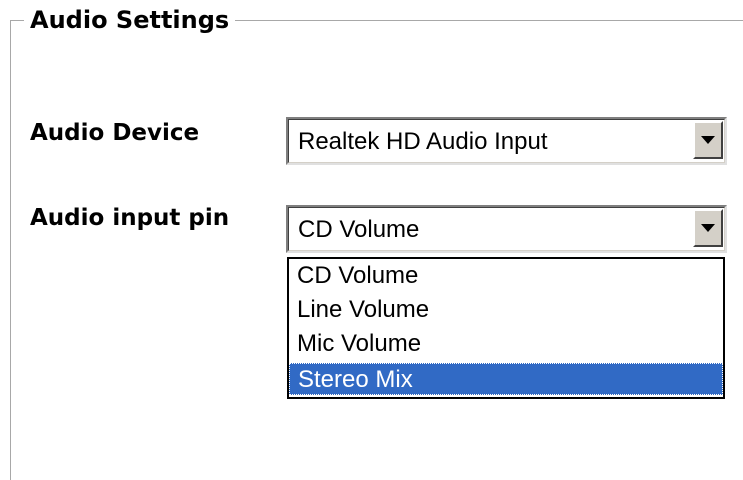 This screenshot has height=480, width=743. What do you see at coordinates (359, 229) in the screenshot?
I see `audio-input-pin-value: CD Volume` at bounding box center [359, 229].